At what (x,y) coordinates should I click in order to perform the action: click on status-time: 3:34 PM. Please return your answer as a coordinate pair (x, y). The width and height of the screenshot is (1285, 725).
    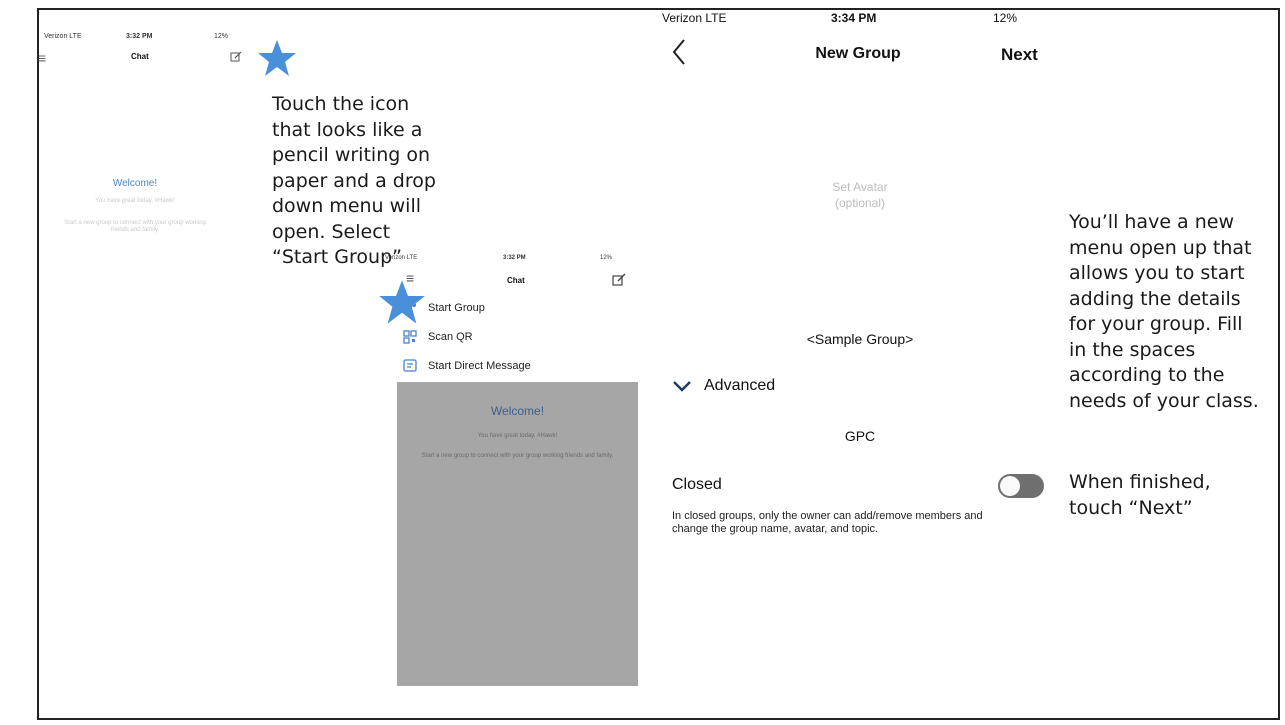
    Looking at the image, I should click on (854, 18).